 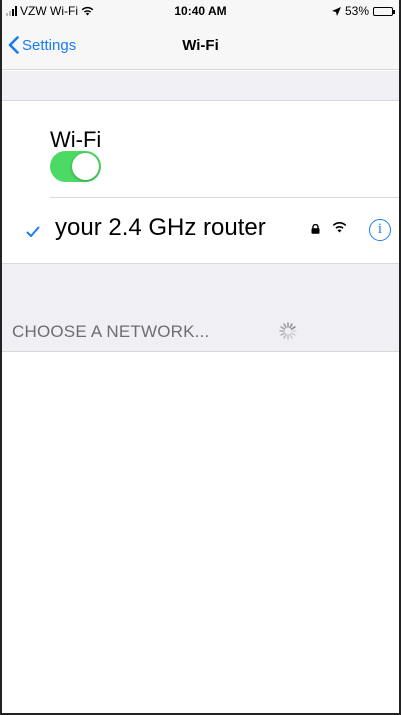 What do you see at coordinates (200, 11) in the screenshot?
I see `status-bar: VZW Wi-Fi 10:40 AM 53%` at bounding box center [200, 11].